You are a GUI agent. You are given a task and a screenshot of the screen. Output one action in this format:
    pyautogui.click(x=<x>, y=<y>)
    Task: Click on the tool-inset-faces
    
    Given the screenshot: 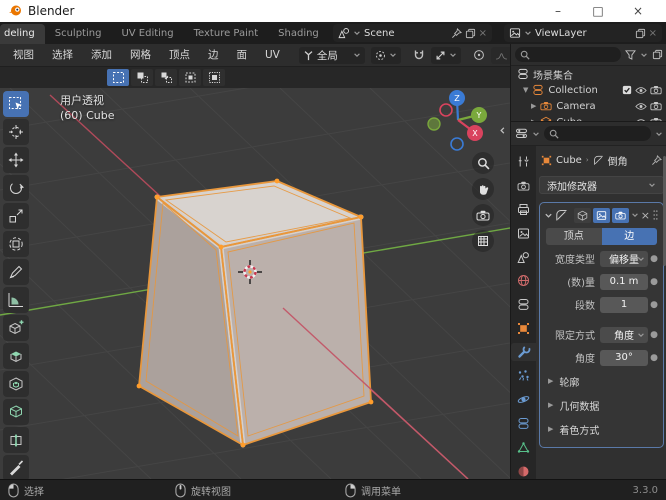 What is the action you would take?
    pyautogui.click(x=16, y=384)
    